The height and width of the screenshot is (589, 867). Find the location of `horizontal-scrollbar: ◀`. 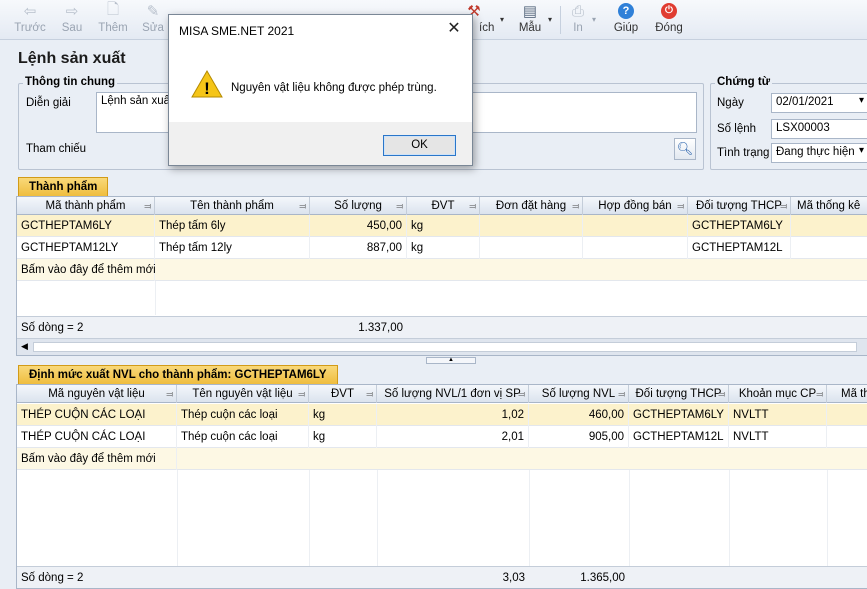

horizontal-scrollbar: ◀ is located at coordinates (442, 346).